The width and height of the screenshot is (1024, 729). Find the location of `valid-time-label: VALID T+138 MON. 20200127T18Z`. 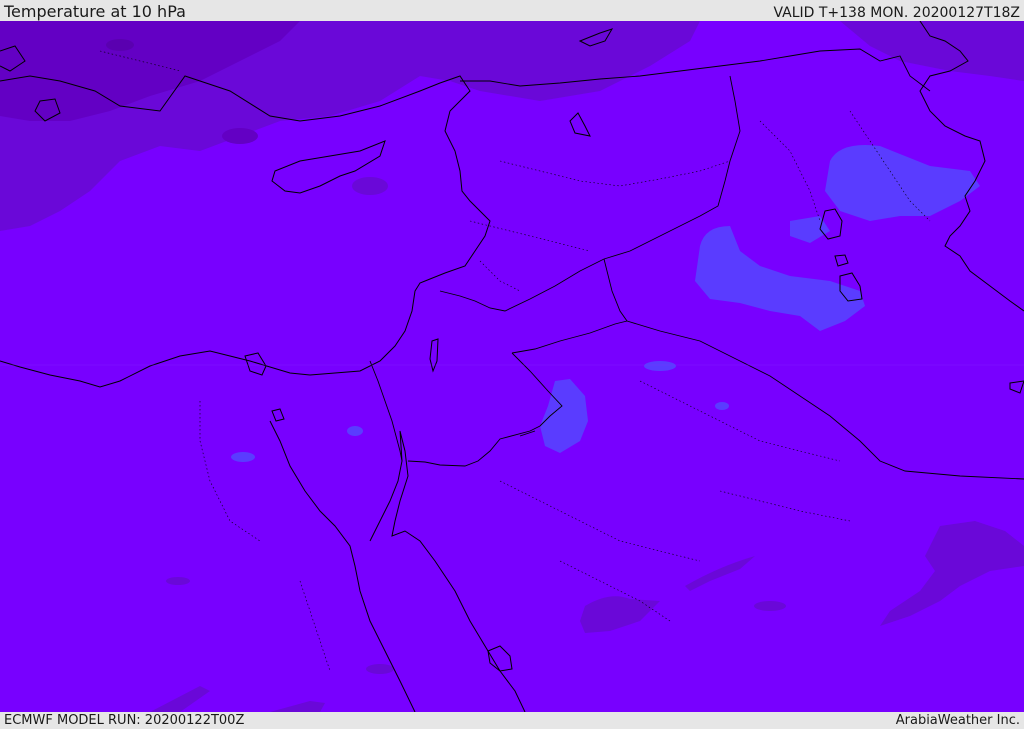

valid-time-label: VALID T+138 MON. 20200127T18Z is located at coordinates (896, 13).